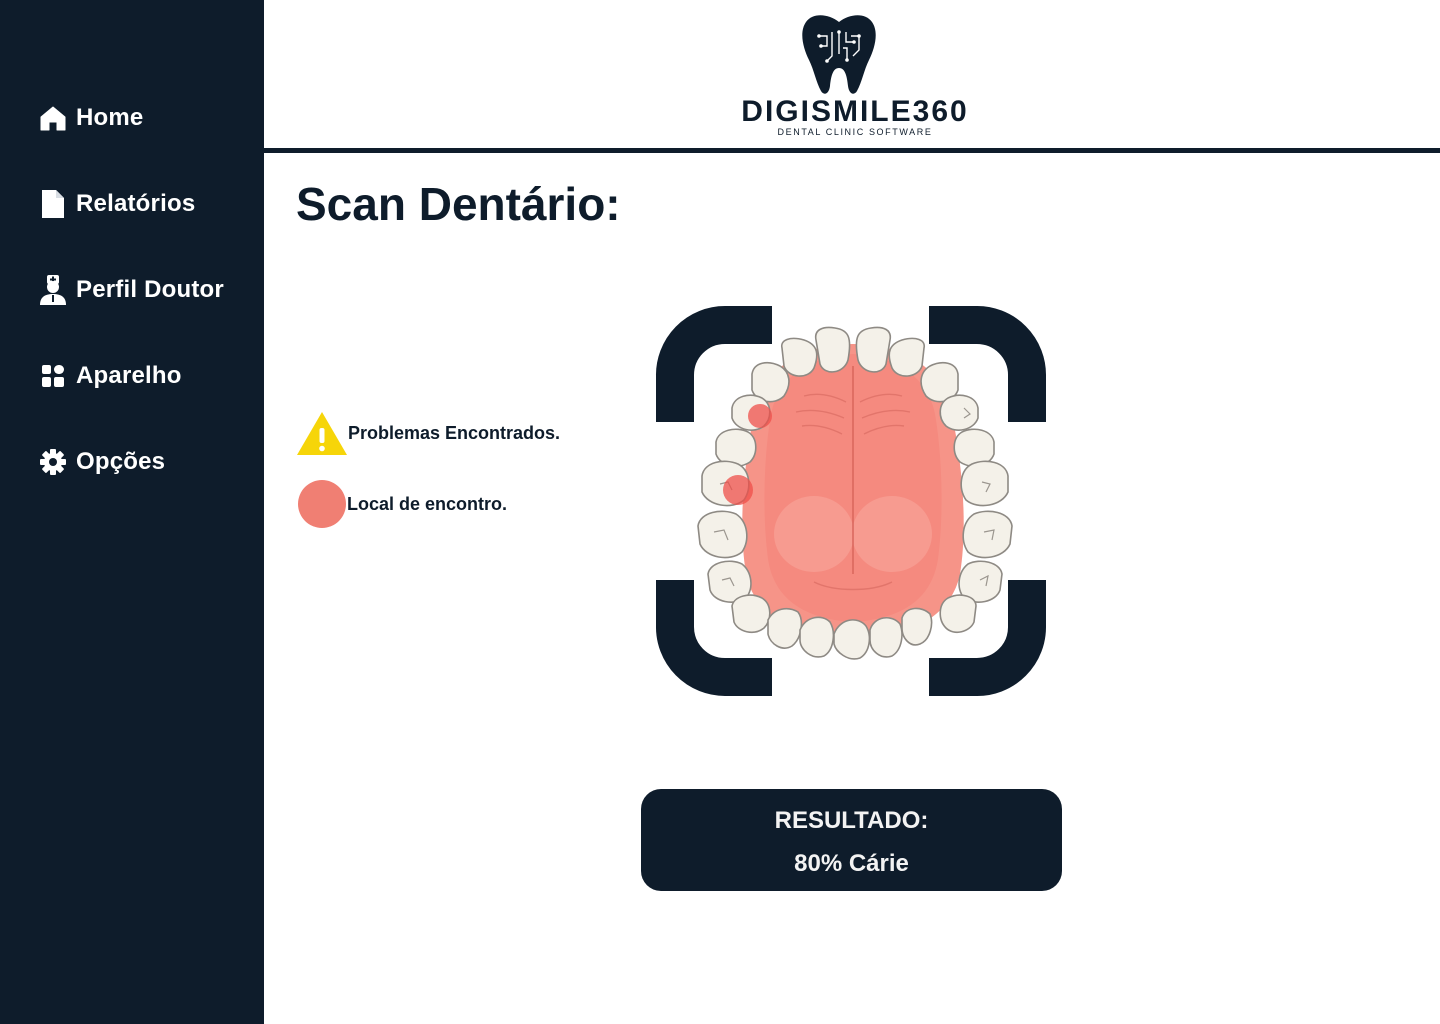 The image size is (1440, 1024). I want to click on result-label: RESULTADO:, so click(851, 820).